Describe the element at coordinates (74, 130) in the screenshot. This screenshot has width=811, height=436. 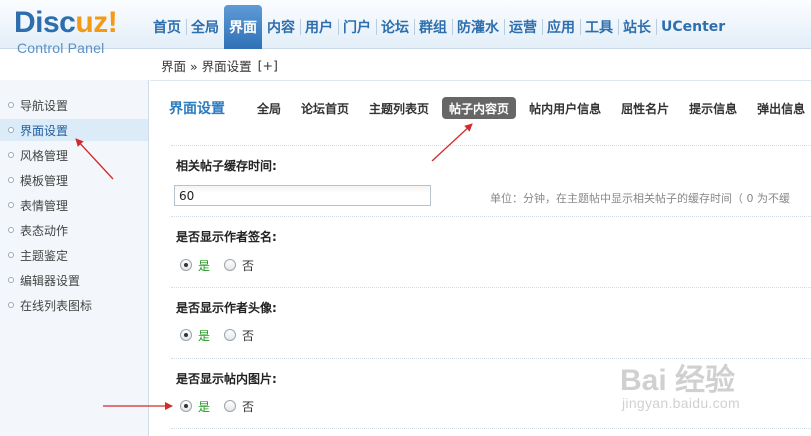
I see `sidebar-item-interface: 界面设置` at that location.